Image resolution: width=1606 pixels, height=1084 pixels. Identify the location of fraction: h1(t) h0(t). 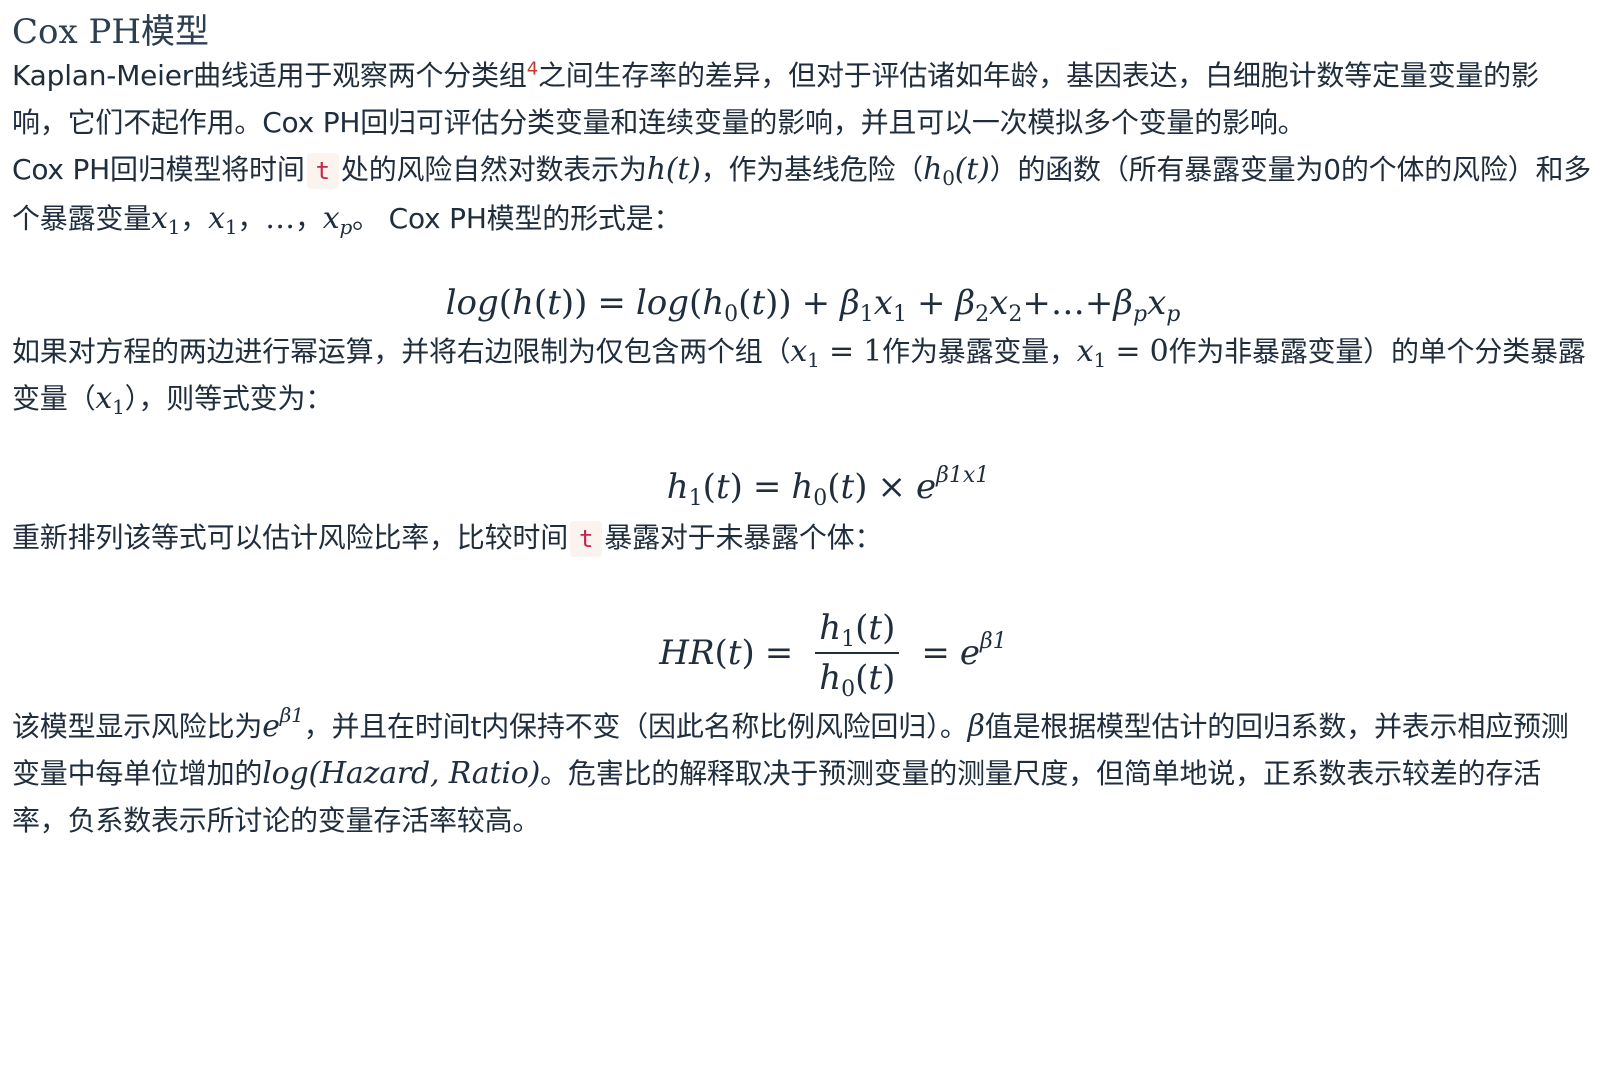
(857, 654).